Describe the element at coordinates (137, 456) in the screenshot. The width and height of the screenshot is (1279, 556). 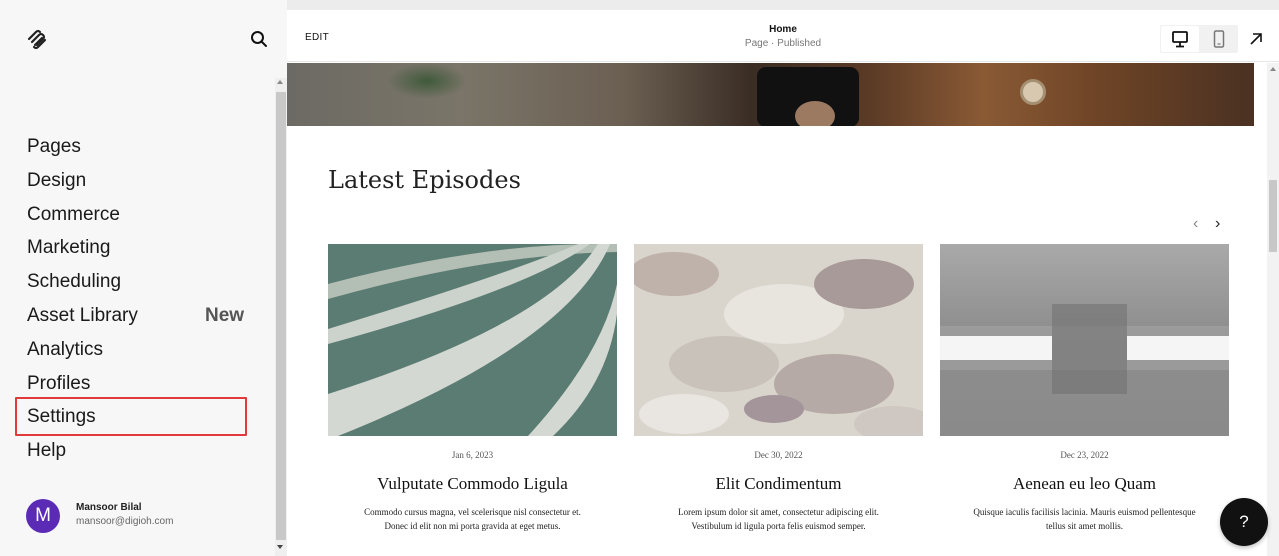
I see `sidebar-item-help: Help` at that location.